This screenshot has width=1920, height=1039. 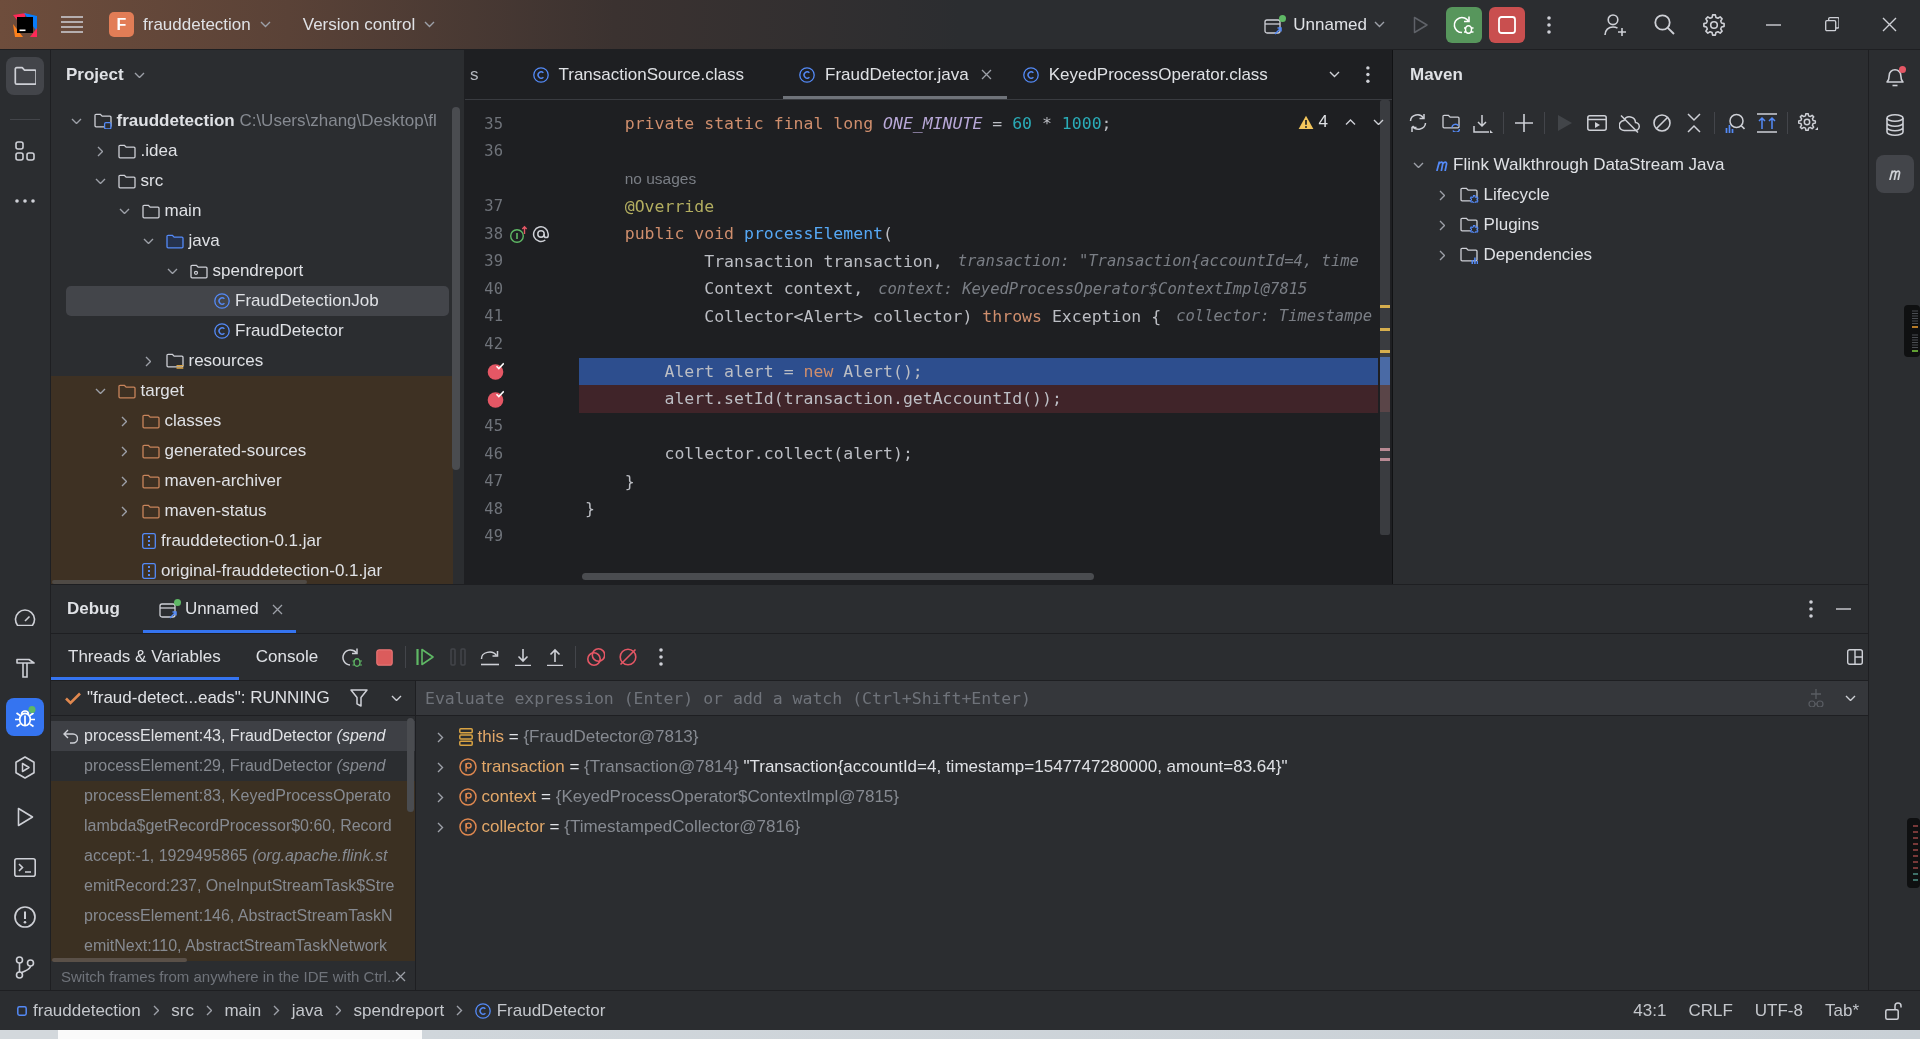 What do you see at coordinates (233, 736) in the screenshot?
I see `frame-item: processElement:43, FraudDetector (spend` at bounding box center [233, 736].